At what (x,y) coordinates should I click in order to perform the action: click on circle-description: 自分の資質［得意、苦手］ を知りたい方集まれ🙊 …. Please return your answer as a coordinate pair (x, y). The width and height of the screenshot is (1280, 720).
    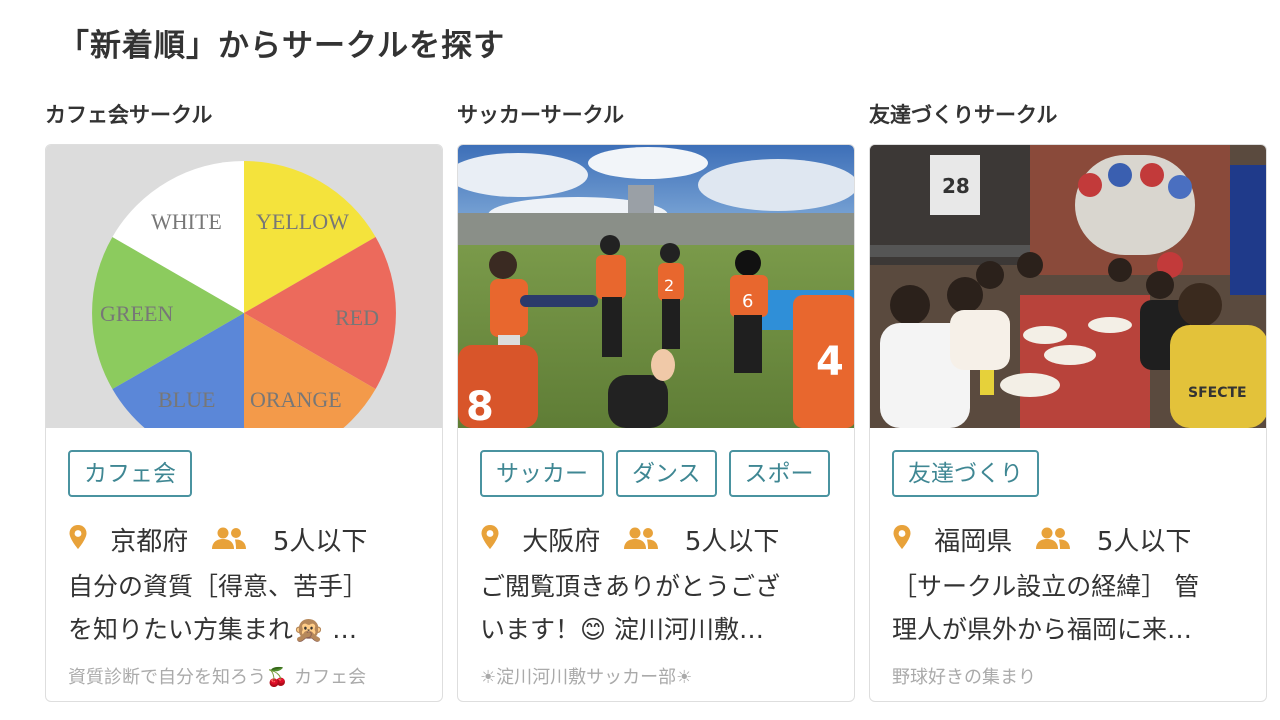
    Looking at the image, I should click on (244, 608).